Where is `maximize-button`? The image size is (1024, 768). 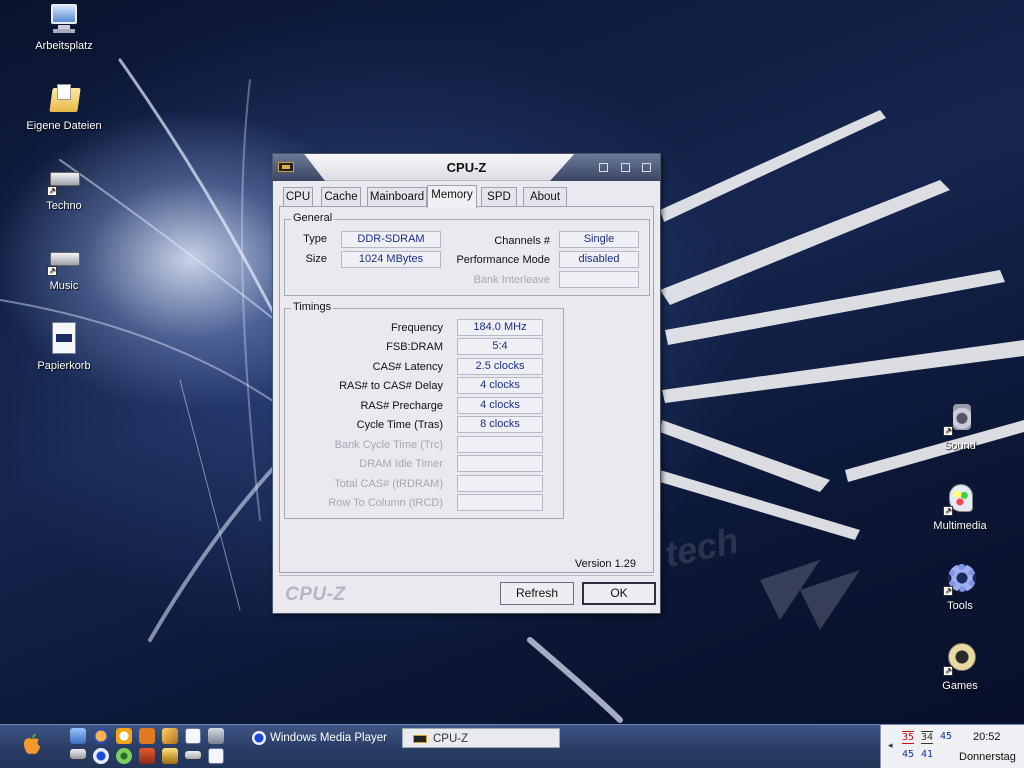
maximize-button is located at coordinates (625, 167).